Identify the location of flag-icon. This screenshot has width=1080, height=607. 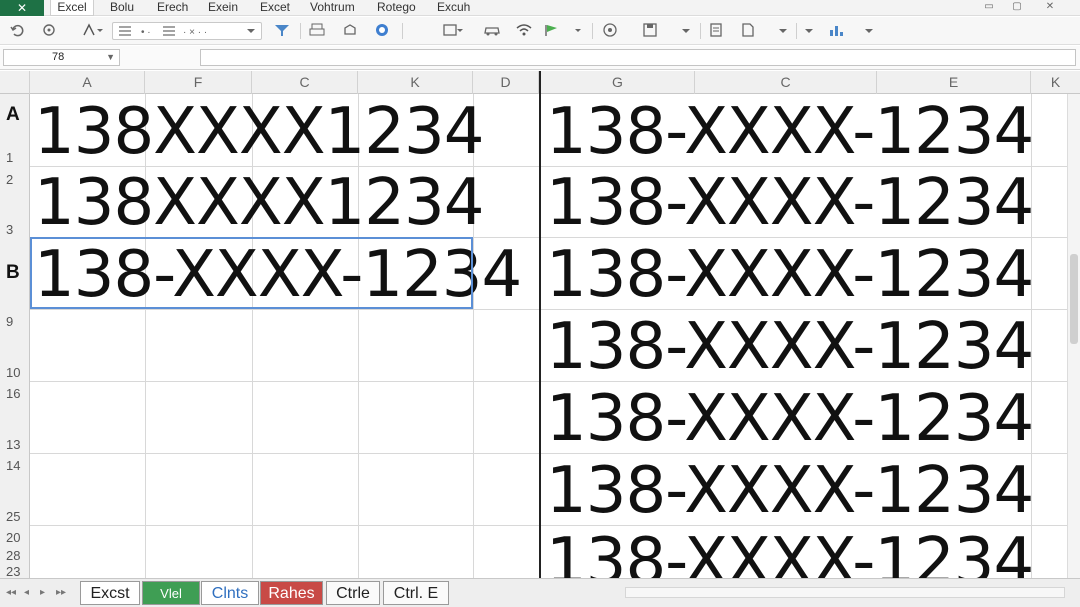
(562, 31).